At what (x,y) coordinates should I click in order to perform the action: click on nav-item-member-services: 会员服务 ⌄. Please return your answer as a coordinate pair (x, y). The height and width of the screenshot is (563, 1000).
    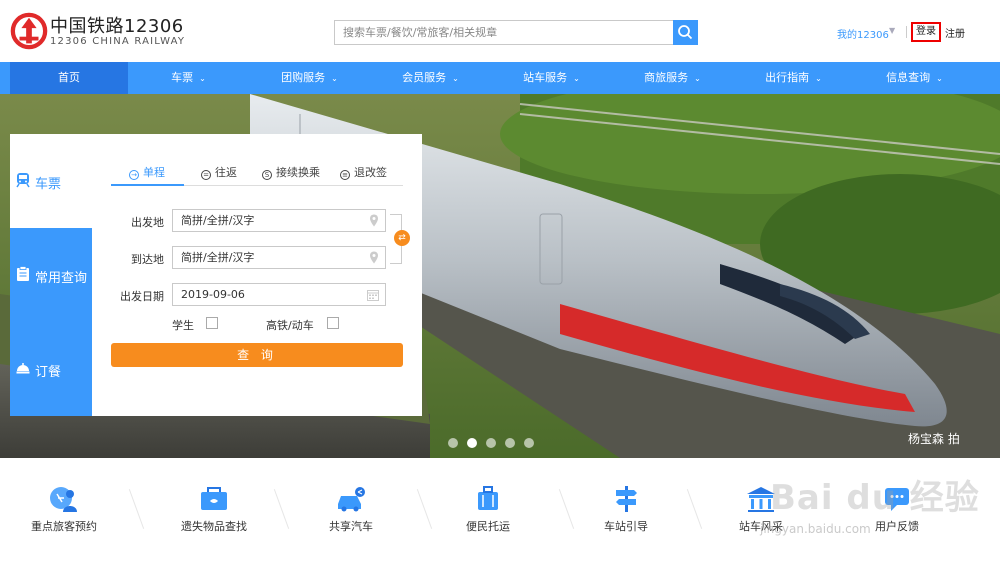
    Looking at the image, I should click on (430, 78).